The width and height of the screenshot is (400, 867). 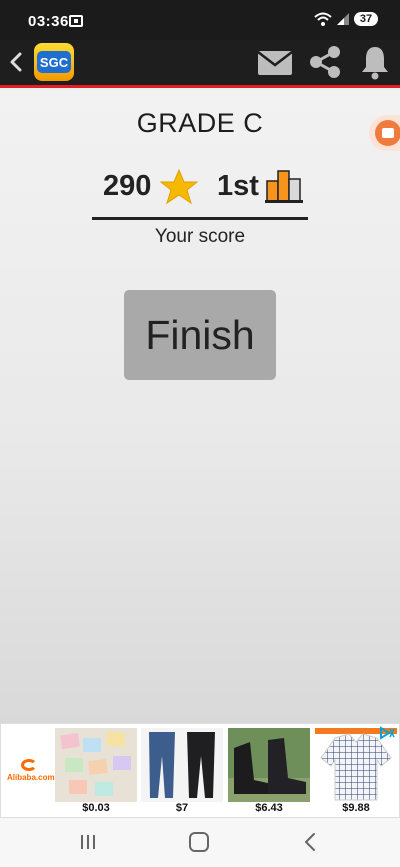 I want to click on ad-brand: Alibaba.com, so click(x=31, y=777).